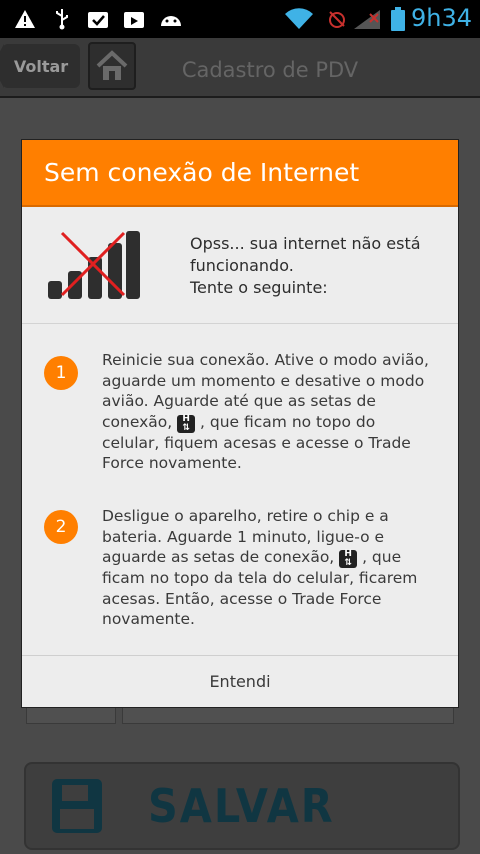 This screenshot has height=854, width=480. What do you see at coordinates (270, 70) in the screenshot?
I see `page-title: Cadastro de PDV` at bounding box center [270, 70].